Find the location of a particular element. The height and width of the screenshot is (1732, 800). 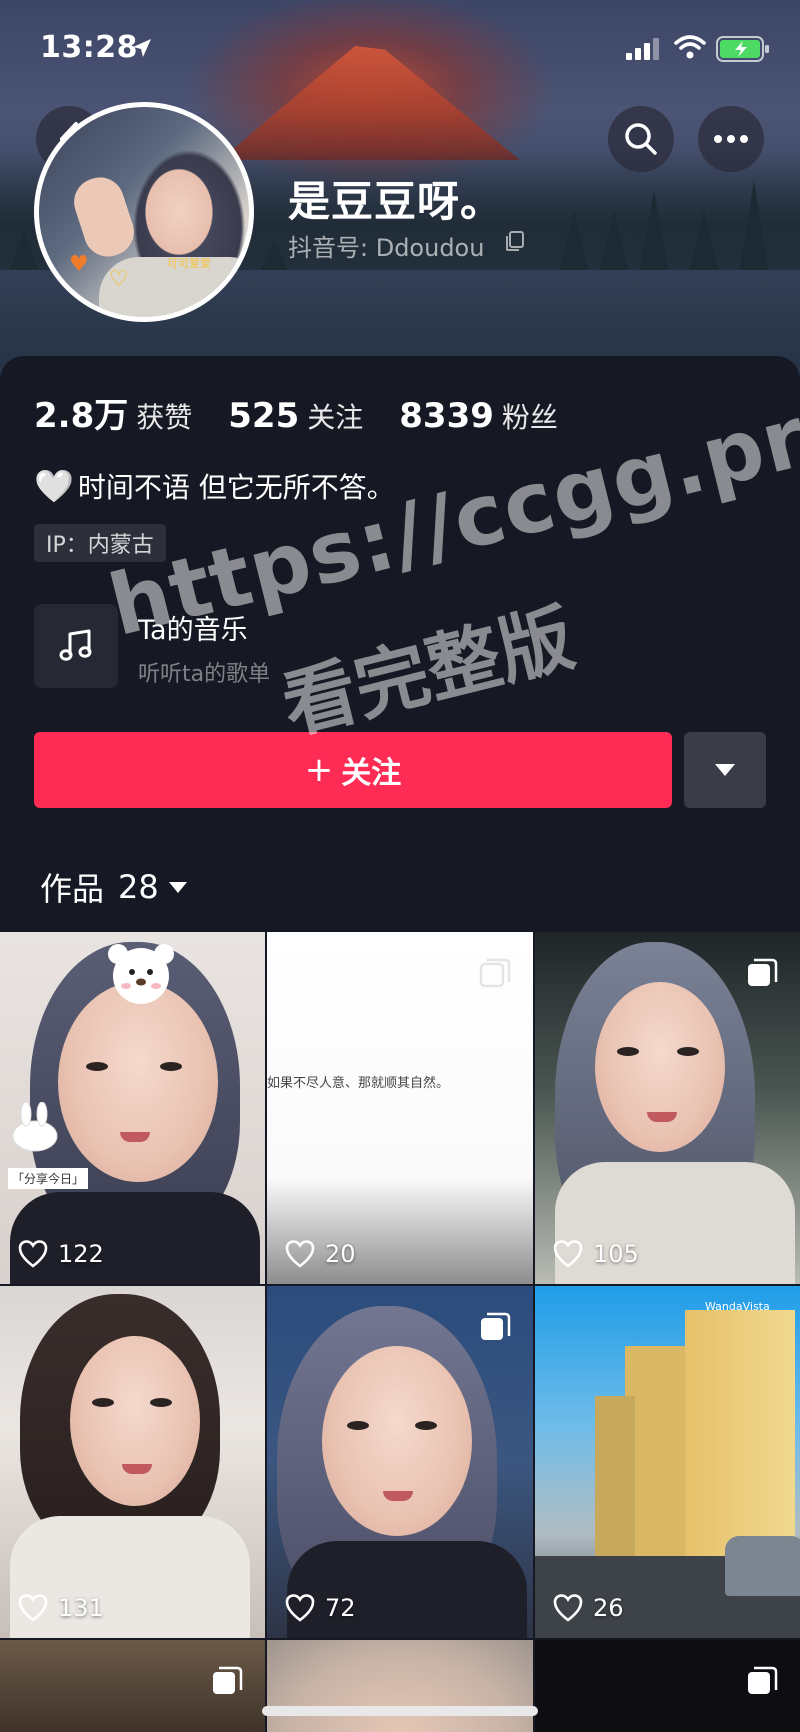

recommend-dropdown-button is located at coordinates (725, 770).